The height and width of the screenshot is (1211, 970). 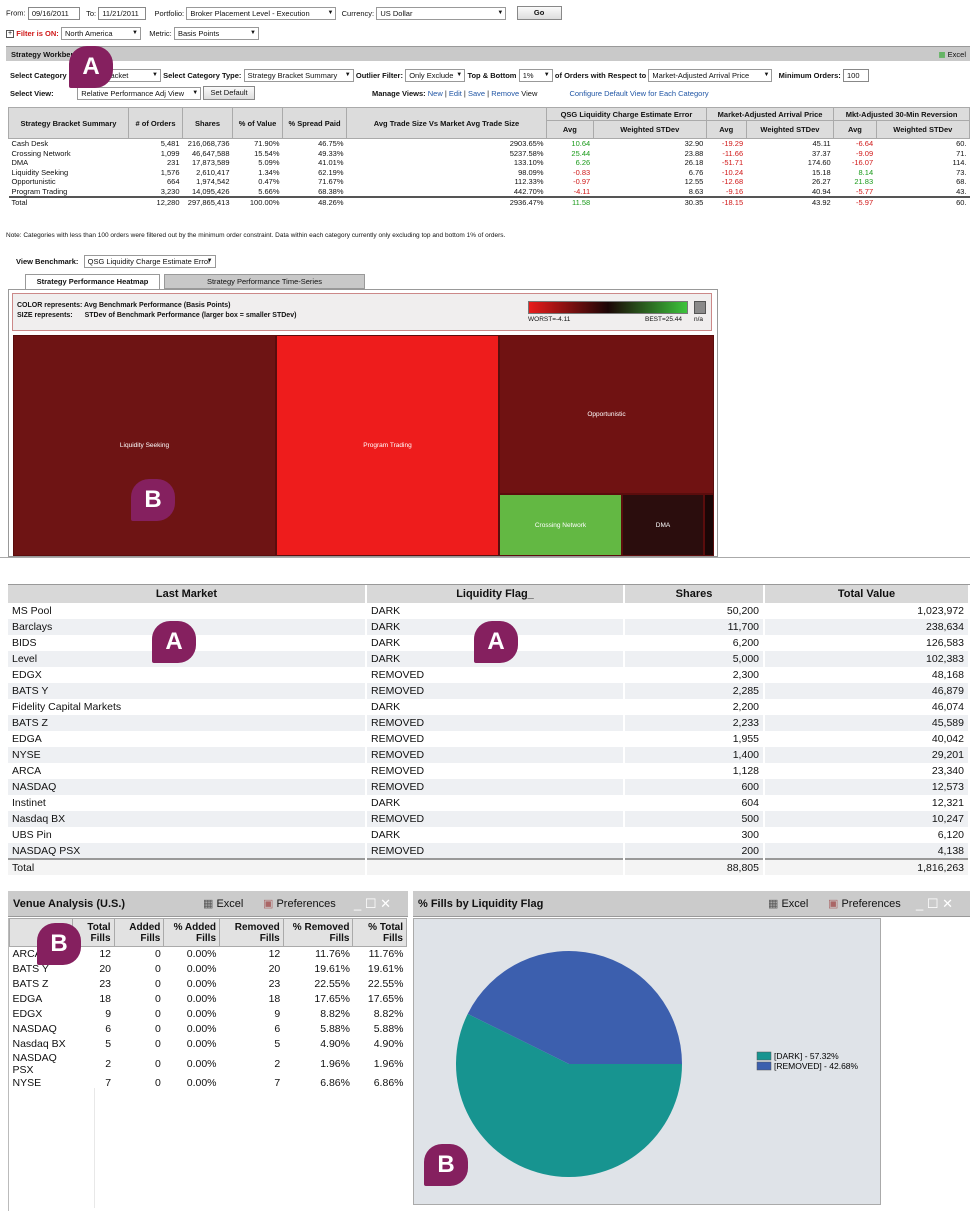 What do you see at coordinates (694, 143) in the screenshot?
I see `cell-w1: 32.90` at bounding box center [694, 143].